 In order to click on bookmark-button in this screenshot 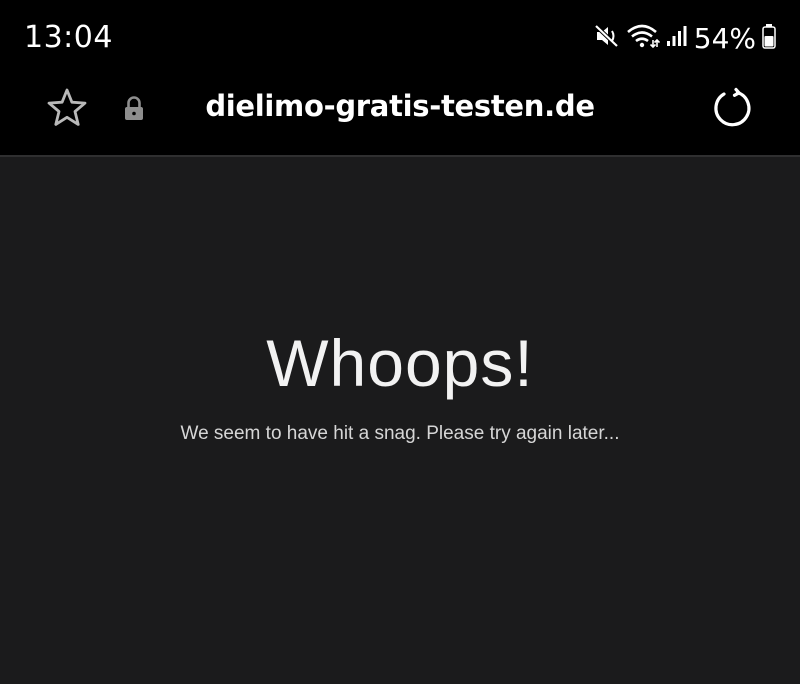, I will do `click(67, 108)`.